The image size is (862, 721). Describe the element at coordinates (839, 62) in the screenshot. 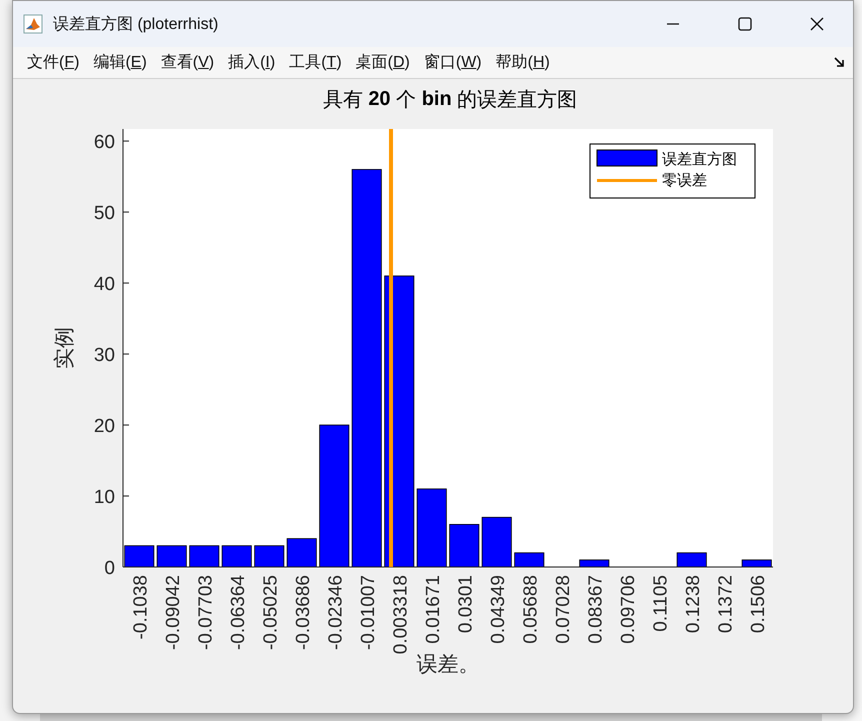

I see `dock-arrow-icon` at that location.